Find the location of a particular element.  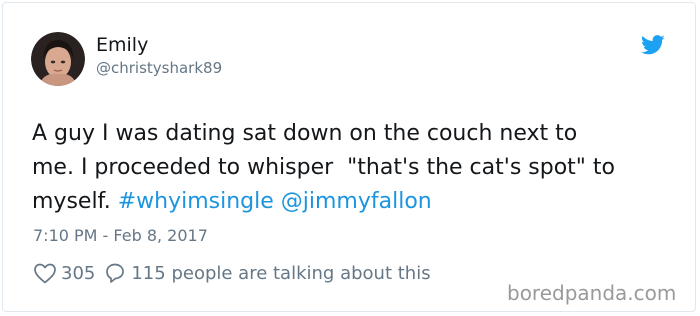

tweet-text-segment: myself. is located at coordinates (75, 201).